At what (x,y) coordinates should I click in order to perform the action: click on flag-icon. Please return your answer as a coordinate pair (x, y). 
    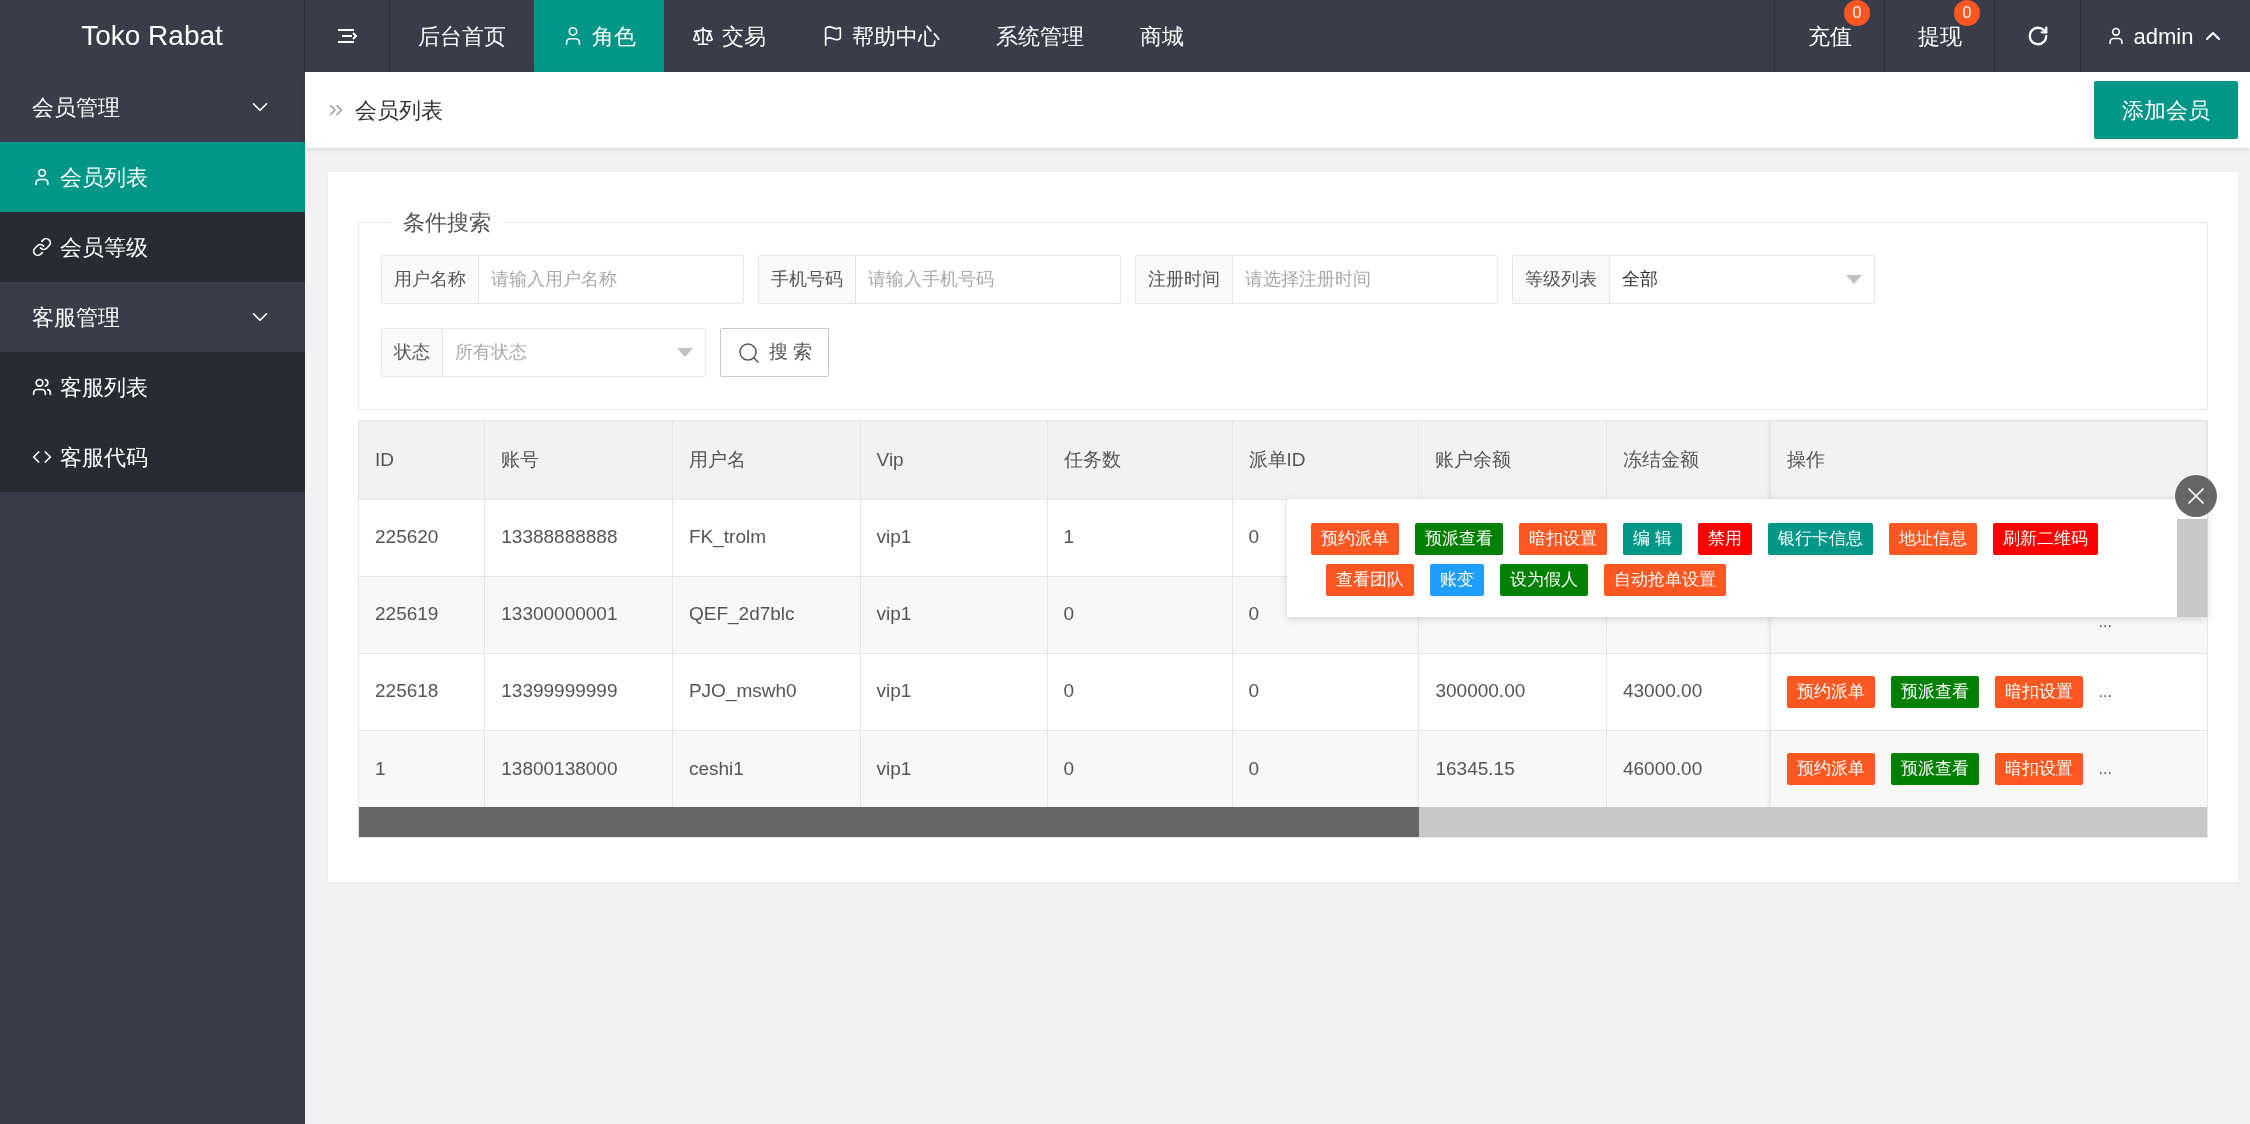
    Looking at the image, I should click on (833, 36).